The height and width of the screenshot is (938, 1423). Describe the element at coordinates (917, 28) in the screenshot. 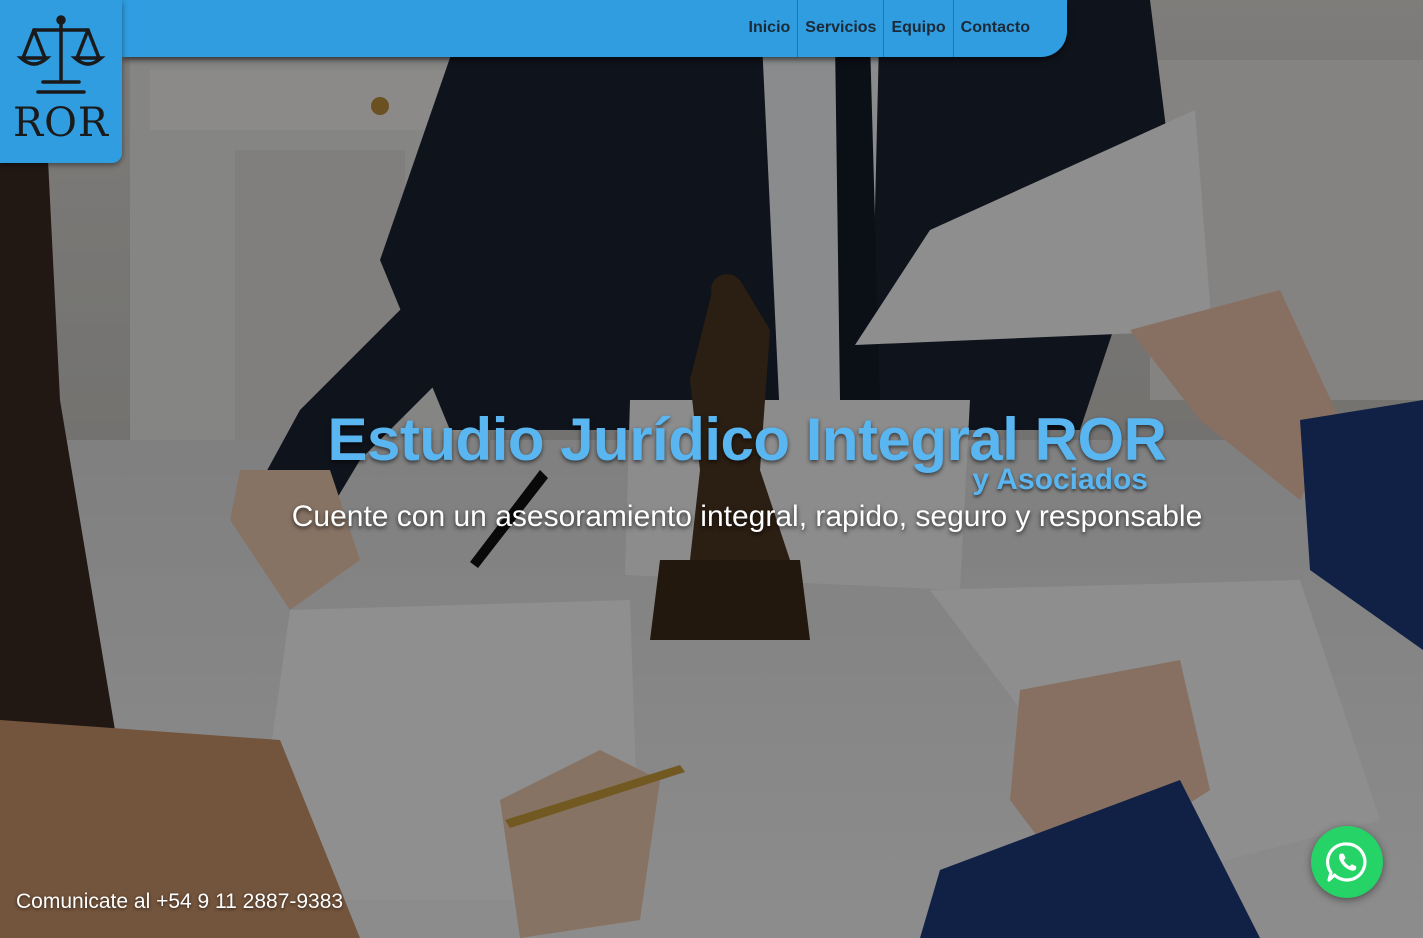

I see `nav-item-equipo: Equipo` at that location.